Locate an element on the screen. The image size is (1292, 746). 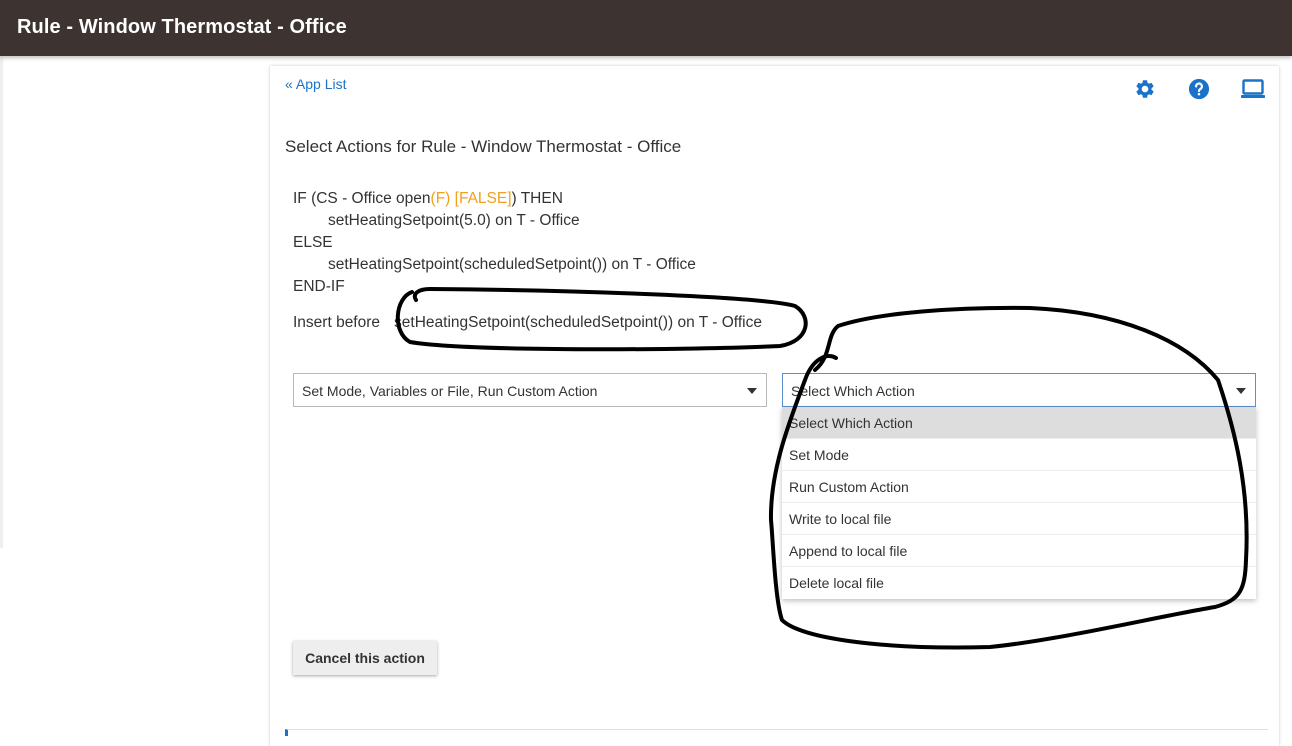
help-icon is located at coordinates (1199, 89).